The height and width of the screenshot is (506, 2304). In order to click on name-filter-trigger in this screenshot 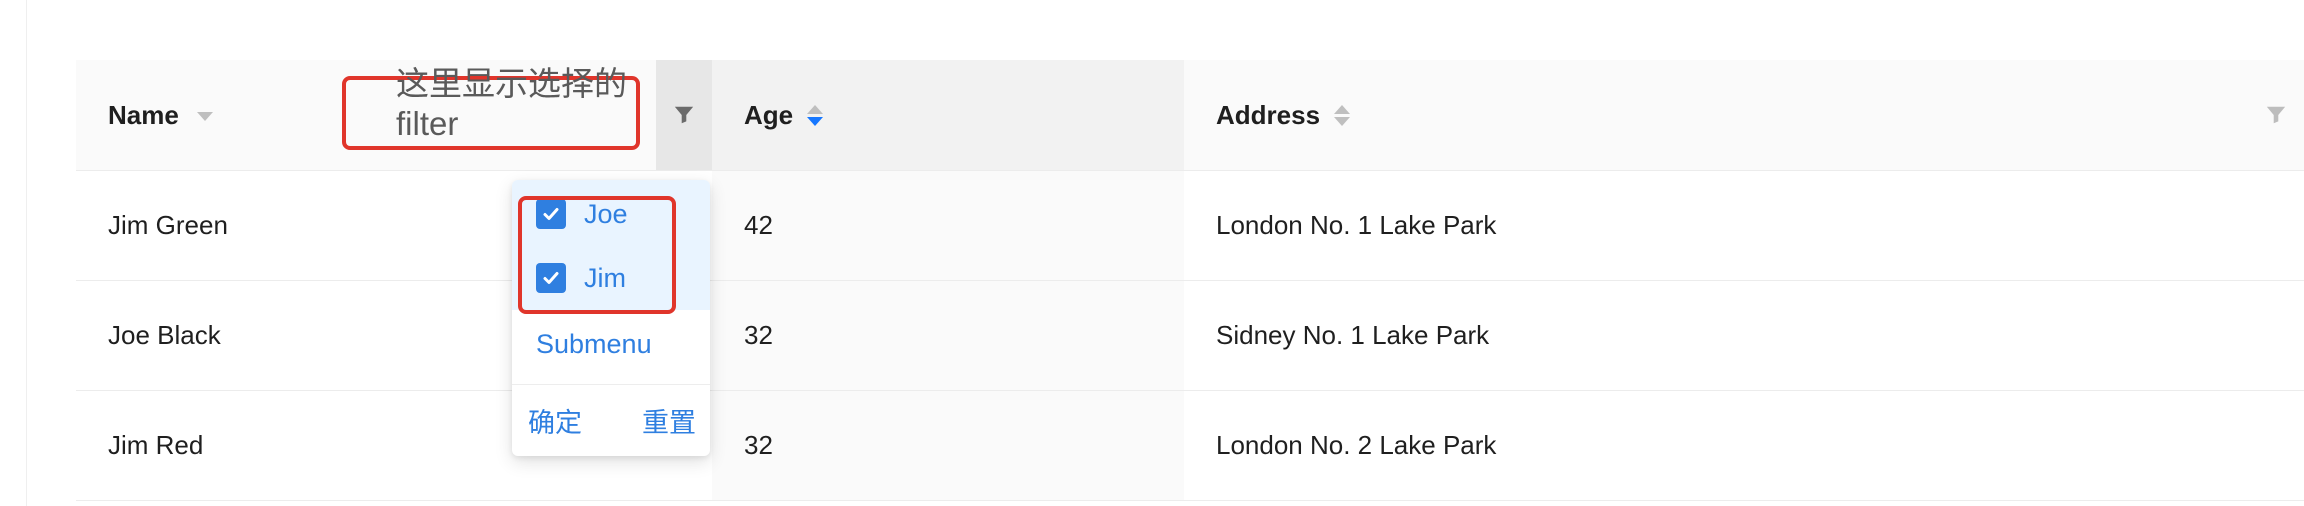, I will do `click(684, 115)`.